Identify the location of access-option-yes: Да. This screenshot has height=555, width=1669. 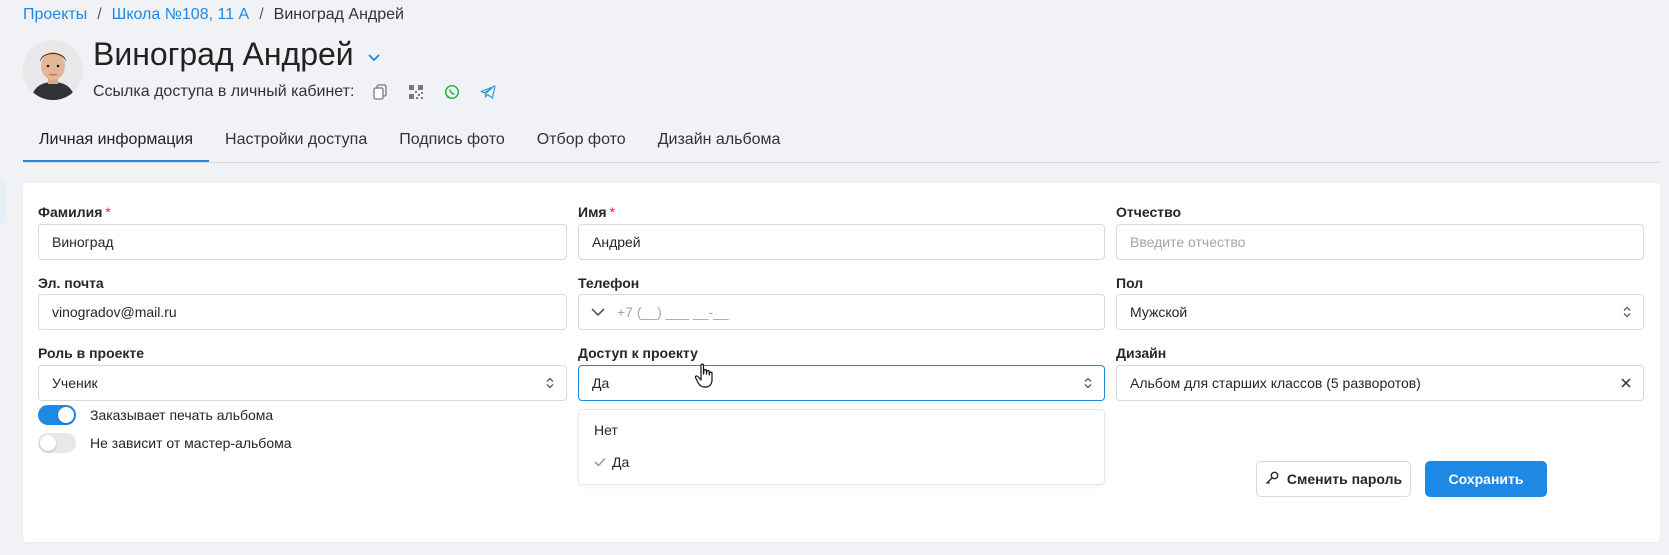
(611, 462).